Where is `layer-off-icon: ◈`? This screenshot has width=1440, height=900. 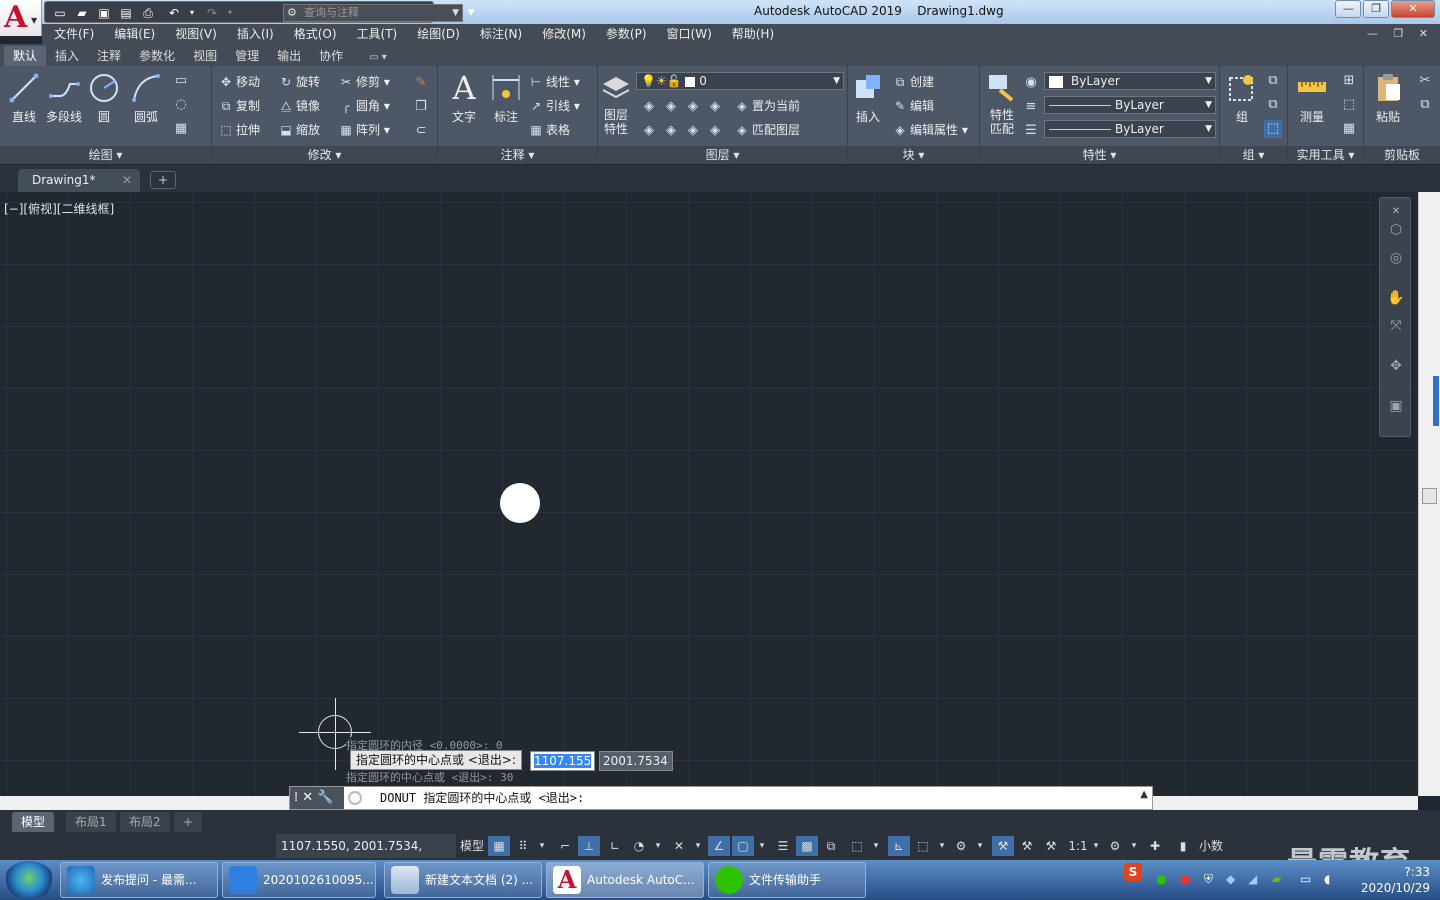
layer-off-icon: ◈ is located at coordinates (649, 107).